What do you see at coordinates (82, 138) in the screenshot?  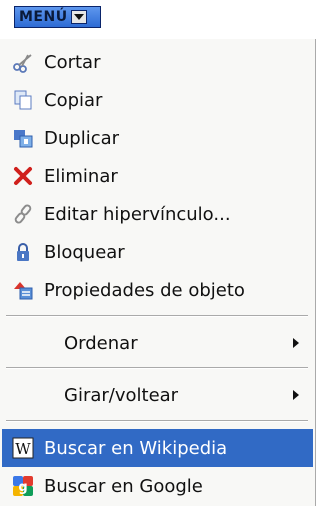 I see `menu-item-label: Duplicar` at bounding box center [82, 138].